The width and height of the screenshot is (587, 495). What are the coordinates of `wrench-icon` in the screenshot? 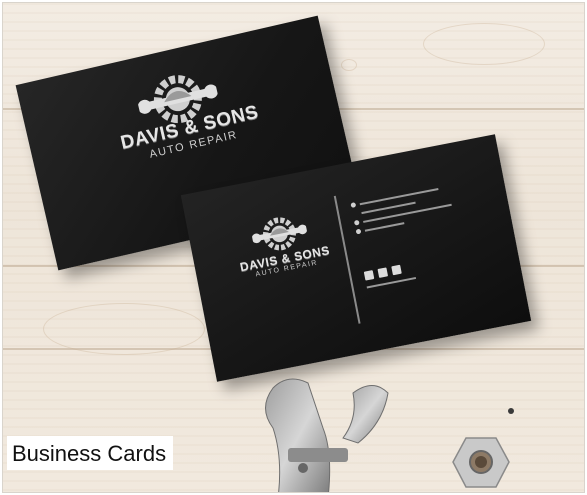 It's located at (327, 435).